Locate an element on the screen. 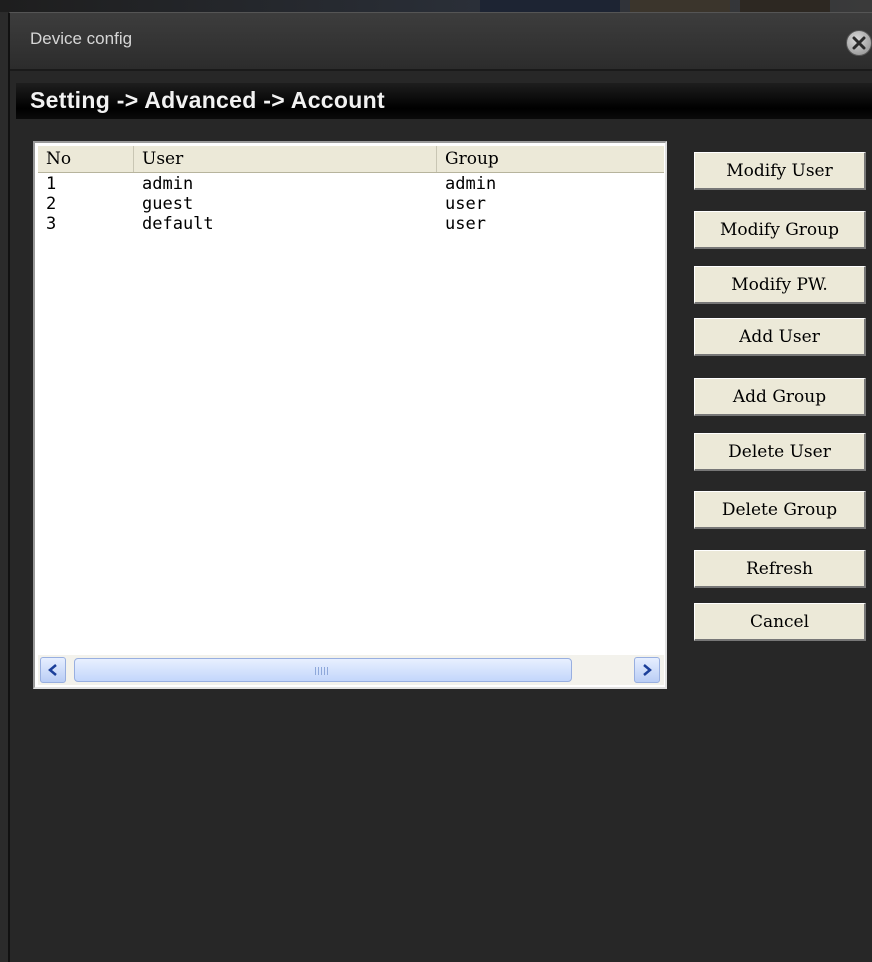 This screenshot has width=872, height=962. column-header-user: User is located at coordinates (285, 159).